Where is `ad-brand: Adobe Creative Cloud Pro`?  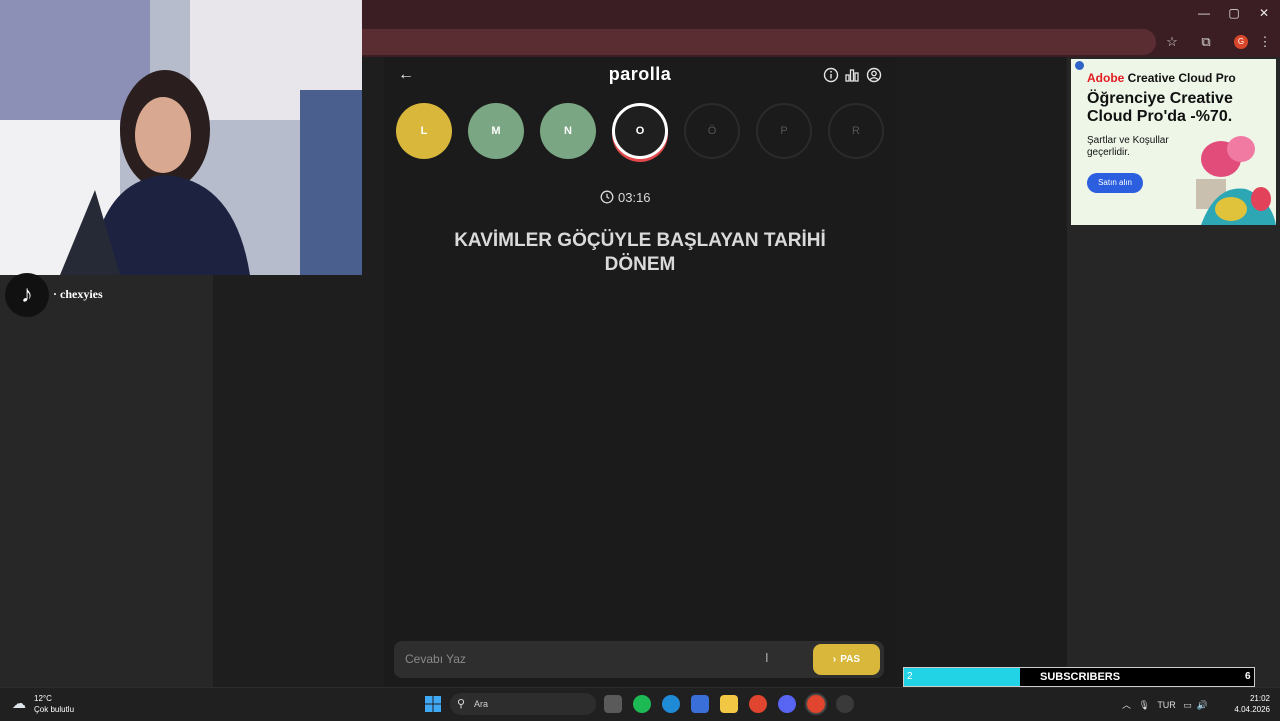 ad-brand: Adobe Creative Cloud Pro is located at coordinates (1177, 78).